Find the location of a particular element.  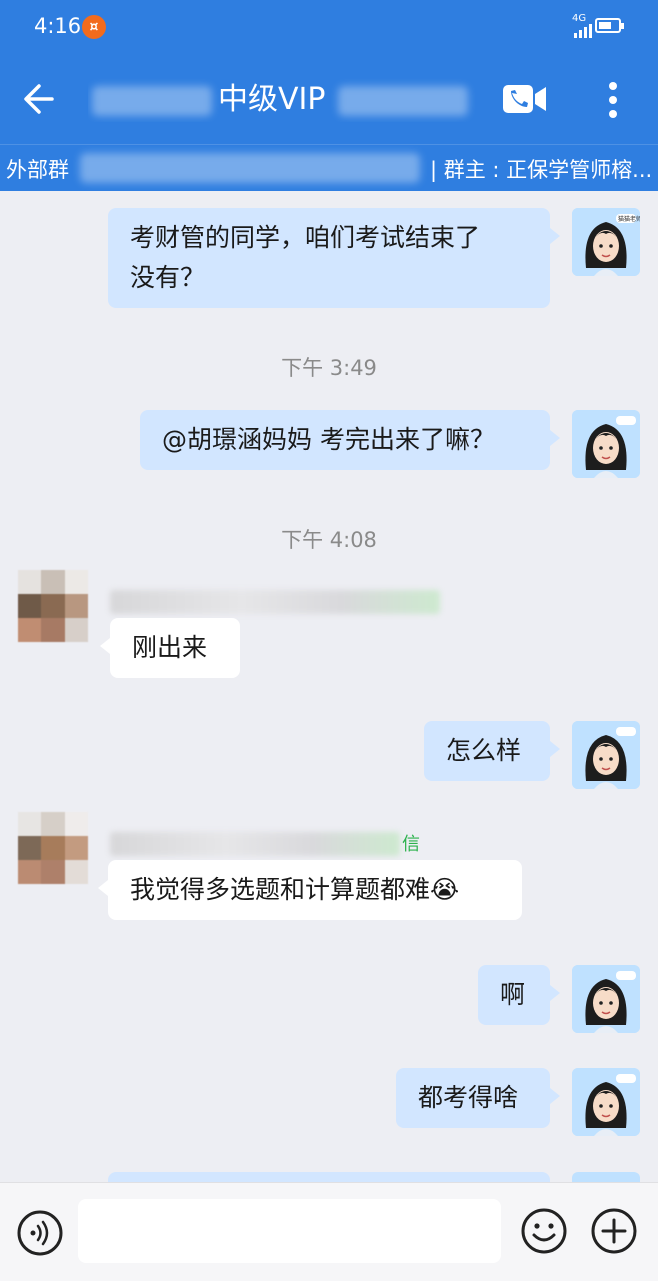

message-text: 啊 is located at coordinates (513, 994).